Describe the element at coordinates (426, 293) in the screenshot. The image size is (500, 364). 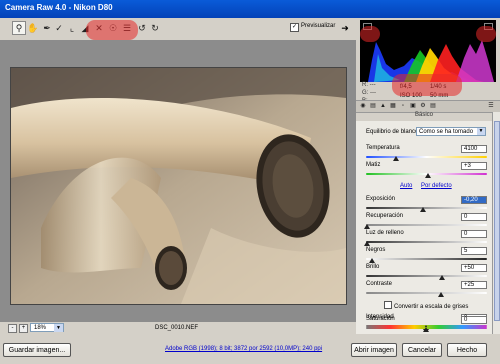
I see `contraste-slider` at that location.